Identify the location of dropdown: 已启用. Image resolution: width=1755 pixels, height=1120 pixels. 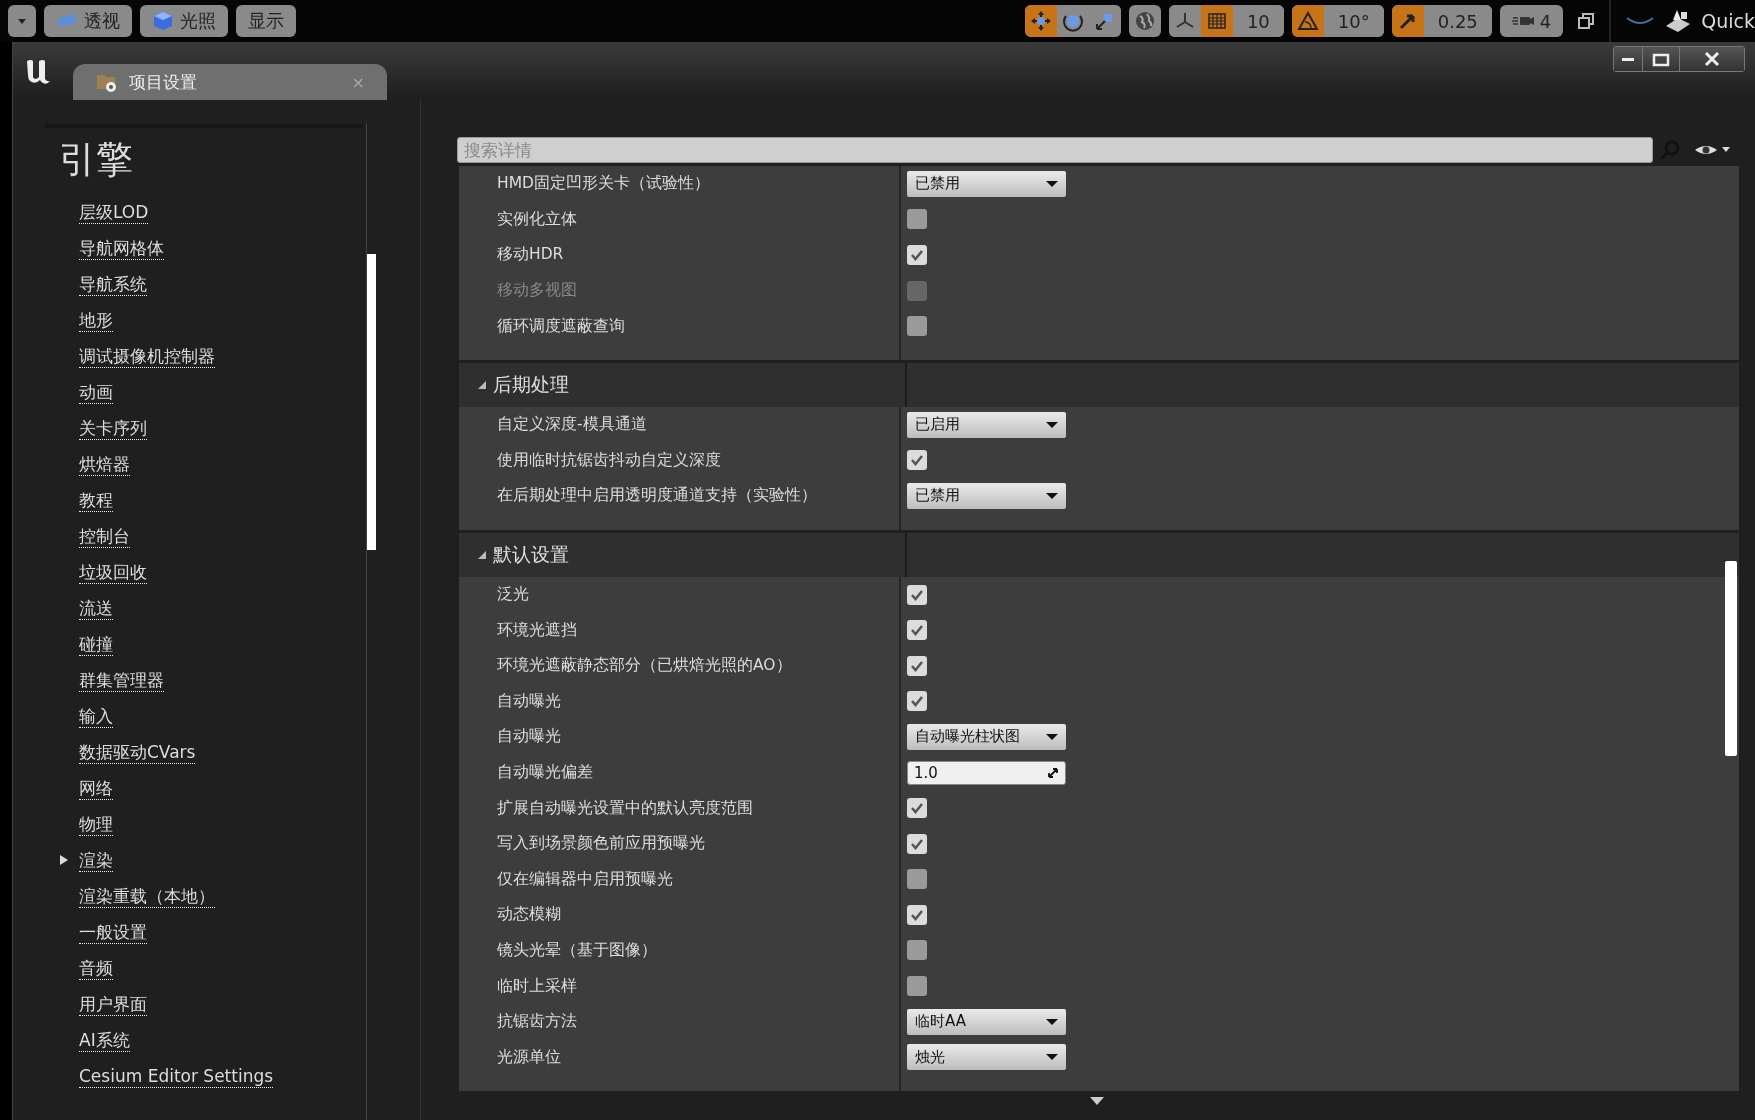
(986, 424).